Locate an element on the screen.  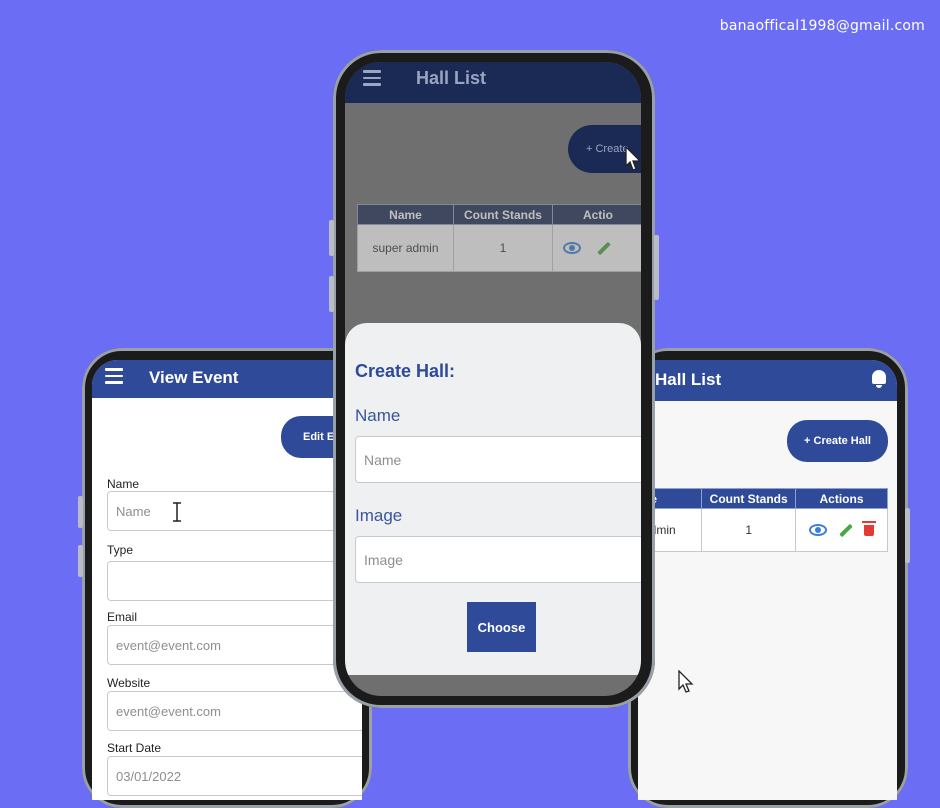
start-date-label: Start Date is located at coordinates (134, 748).